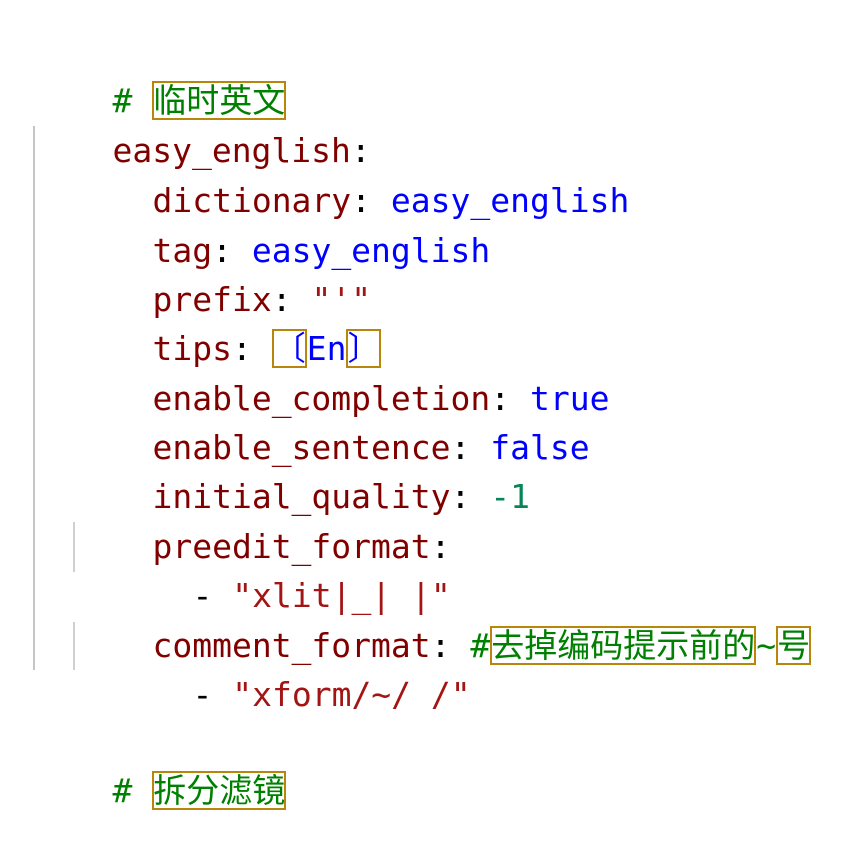  I want to click on yaml-value: "xform/~/ /", so click(351, 694).